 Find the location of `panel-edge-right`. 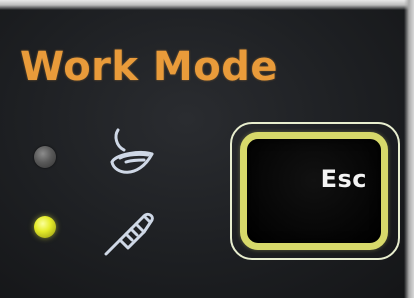

panel-edge-right is located at coordinates (409, 149).